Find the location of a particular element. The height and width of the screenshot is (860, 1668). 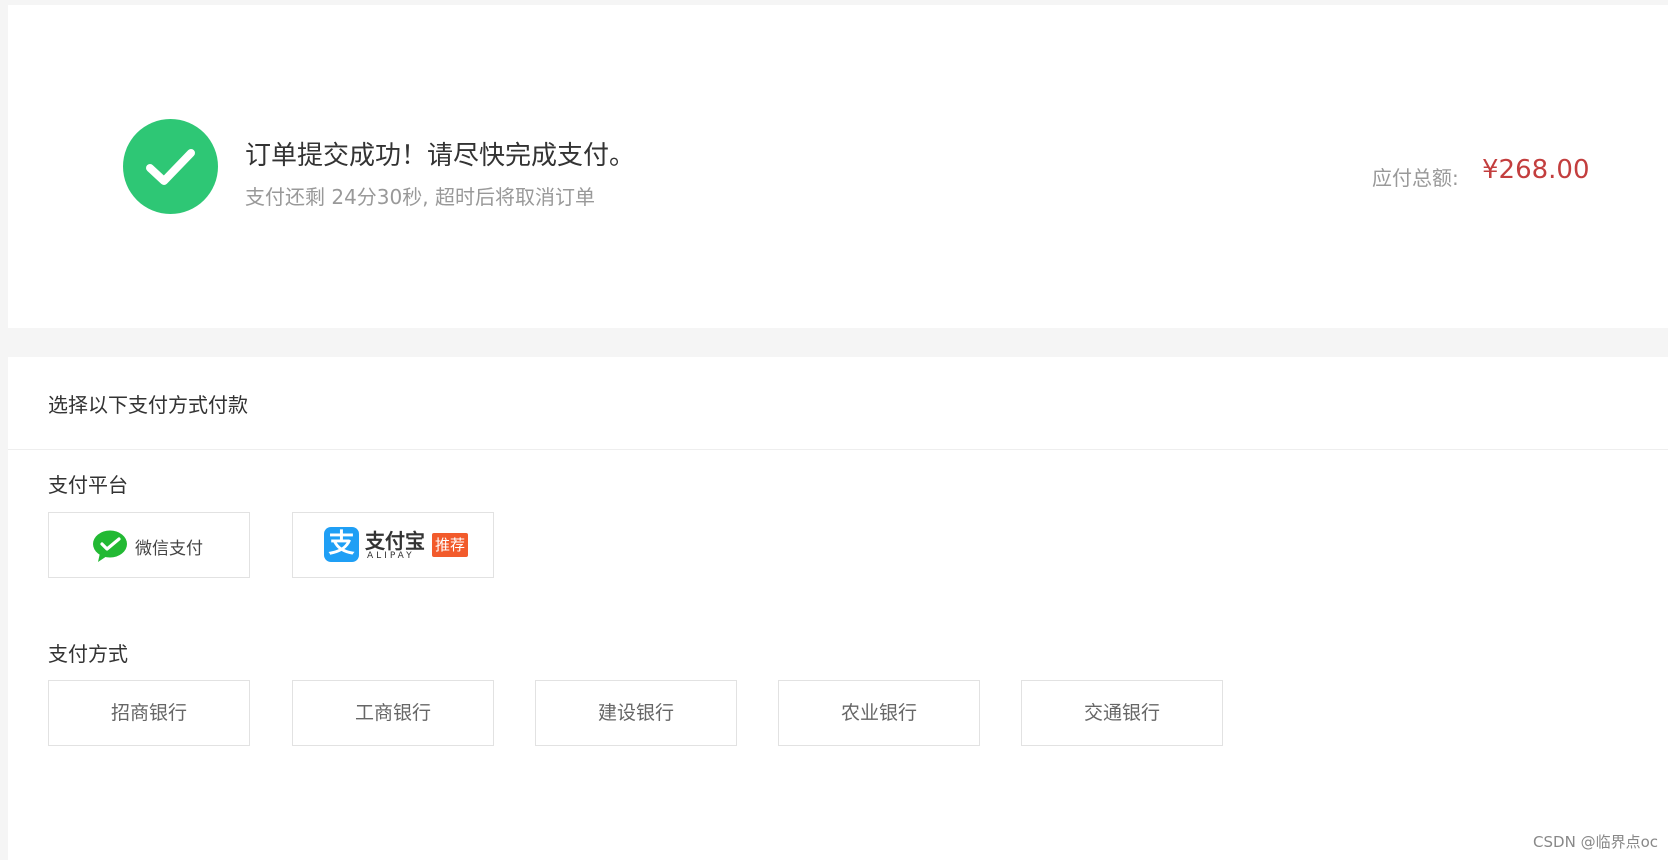

csdn-watermark: CSDN @临界点oc is located at coordinates (1595, 842).